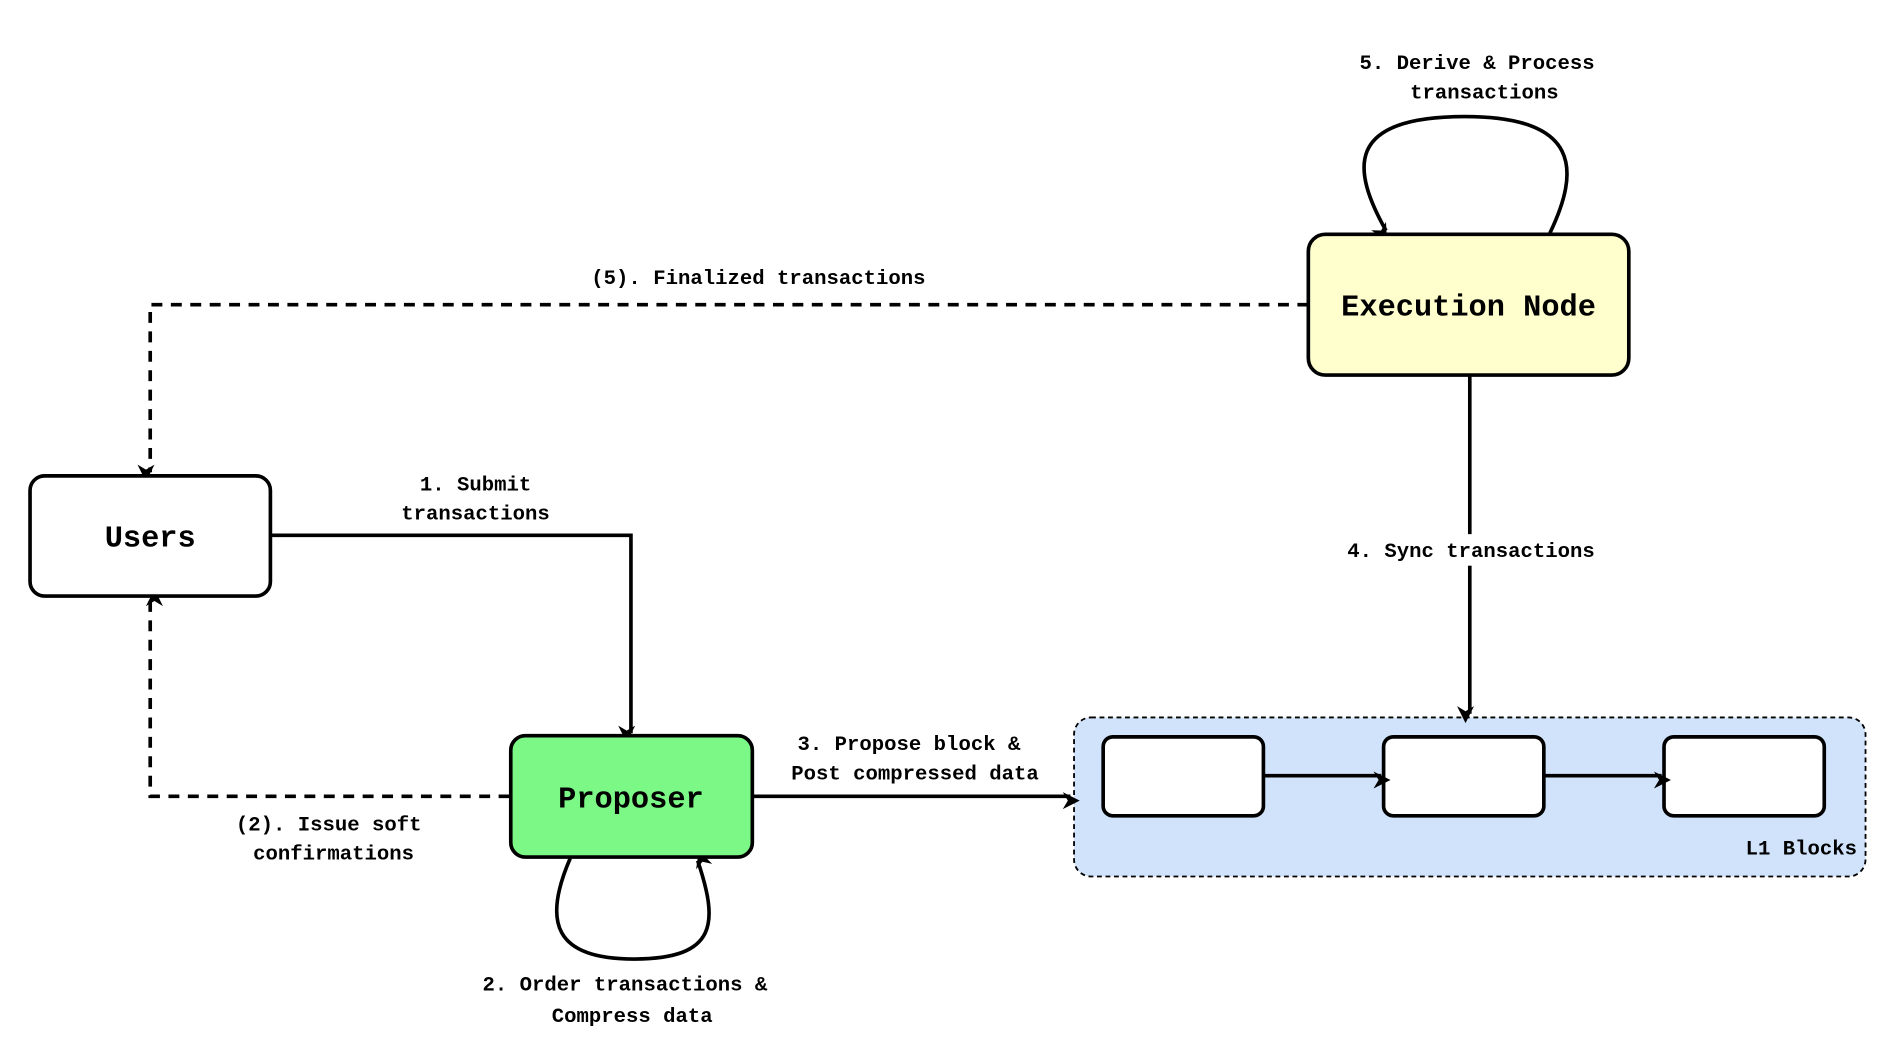  I want to click on users-label: Users, so click(150, 539).